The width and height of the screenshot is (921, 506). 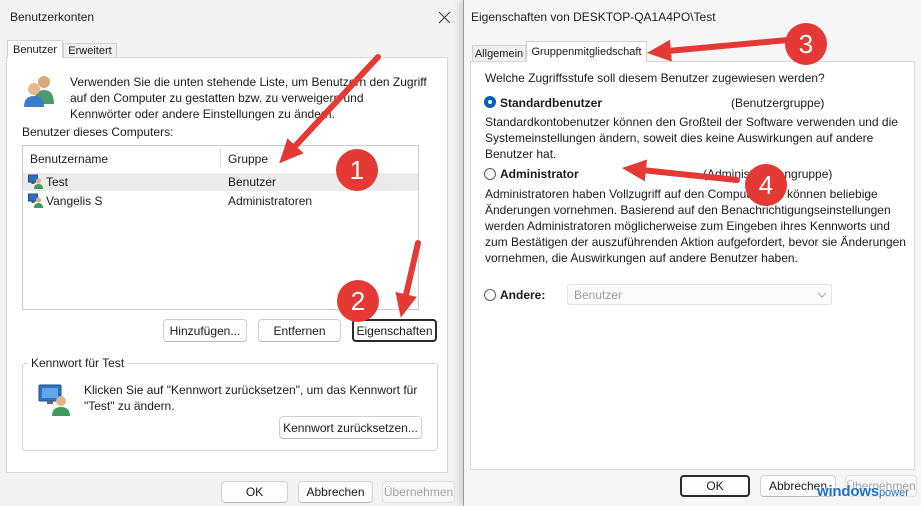 What do you see at coordinates (54, 400) in the screenshot?
I see `user-monitor-icon` at bounding box center [54, 400].